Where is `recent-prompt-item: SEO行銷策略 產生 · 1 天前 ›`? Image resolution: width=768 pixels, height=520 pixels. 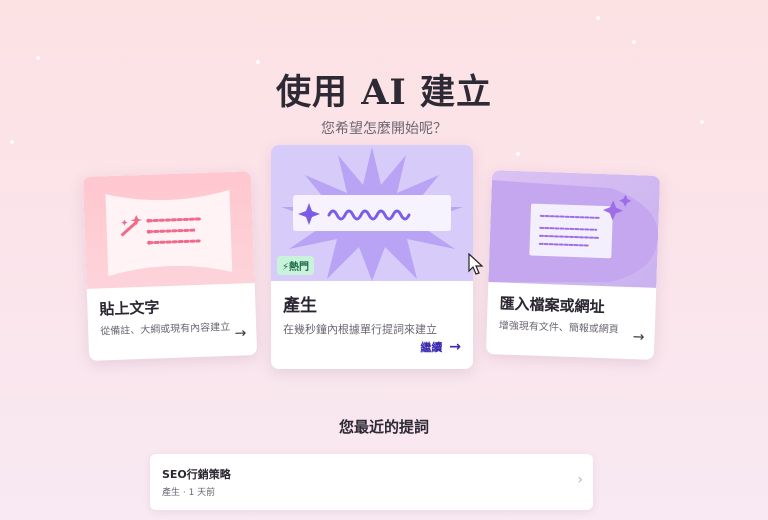
recent-prompt-item: SEO行銷策略 產生 · 1 天前 › is located at coordinates (371, 482).